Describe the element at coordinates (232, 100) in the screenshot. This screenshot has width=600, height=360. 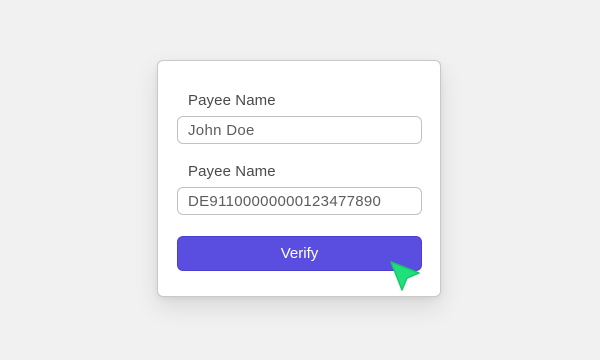
I see `payee-name-label: Payee Name` at that location.